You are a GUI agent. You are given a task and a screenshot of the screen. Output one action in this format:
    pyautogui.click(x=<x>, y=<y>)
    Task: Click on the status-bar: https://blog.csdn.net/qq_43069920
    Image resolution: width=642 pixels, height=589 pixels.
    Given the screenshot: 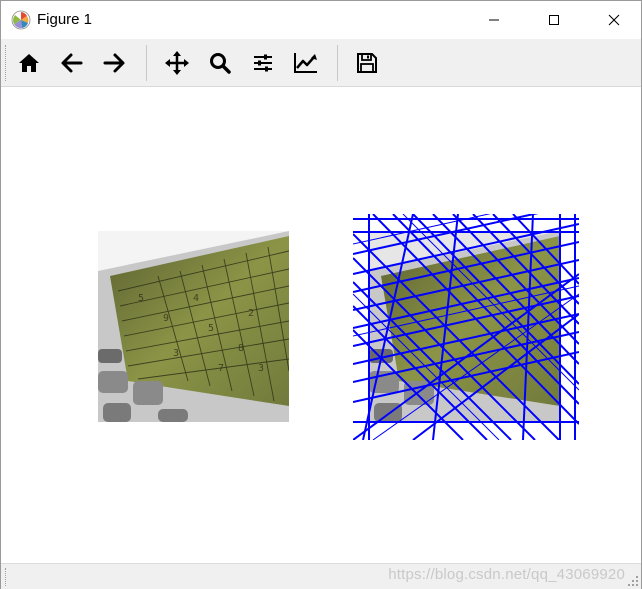 What is the action you would take?
    pyautogui.click(x=321, y=576)
    